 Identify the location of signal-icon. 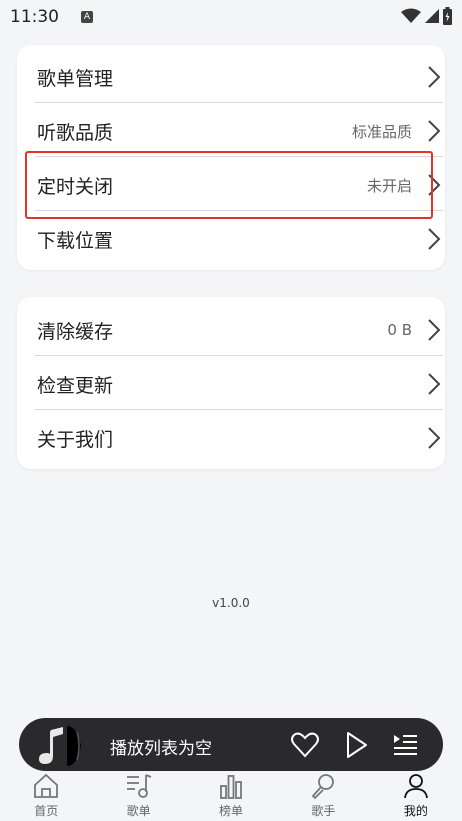
(432, 16).